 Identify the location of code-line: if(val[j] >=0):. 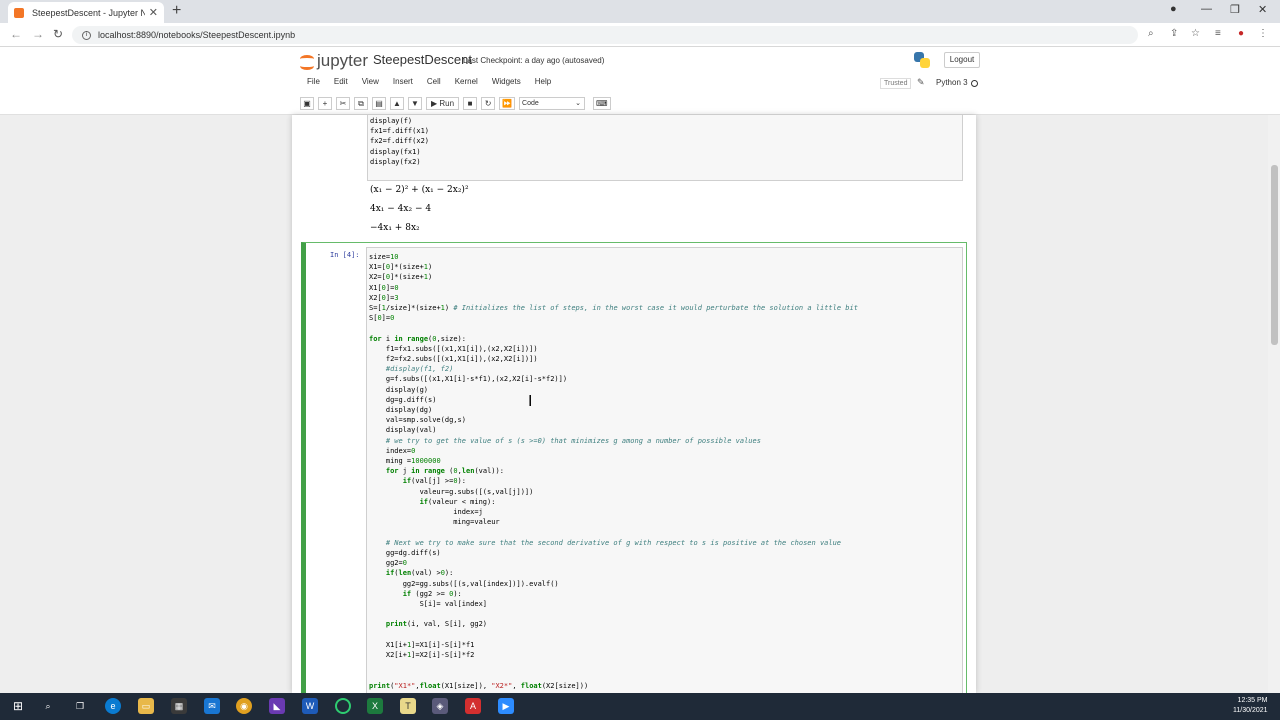
(613, 481).